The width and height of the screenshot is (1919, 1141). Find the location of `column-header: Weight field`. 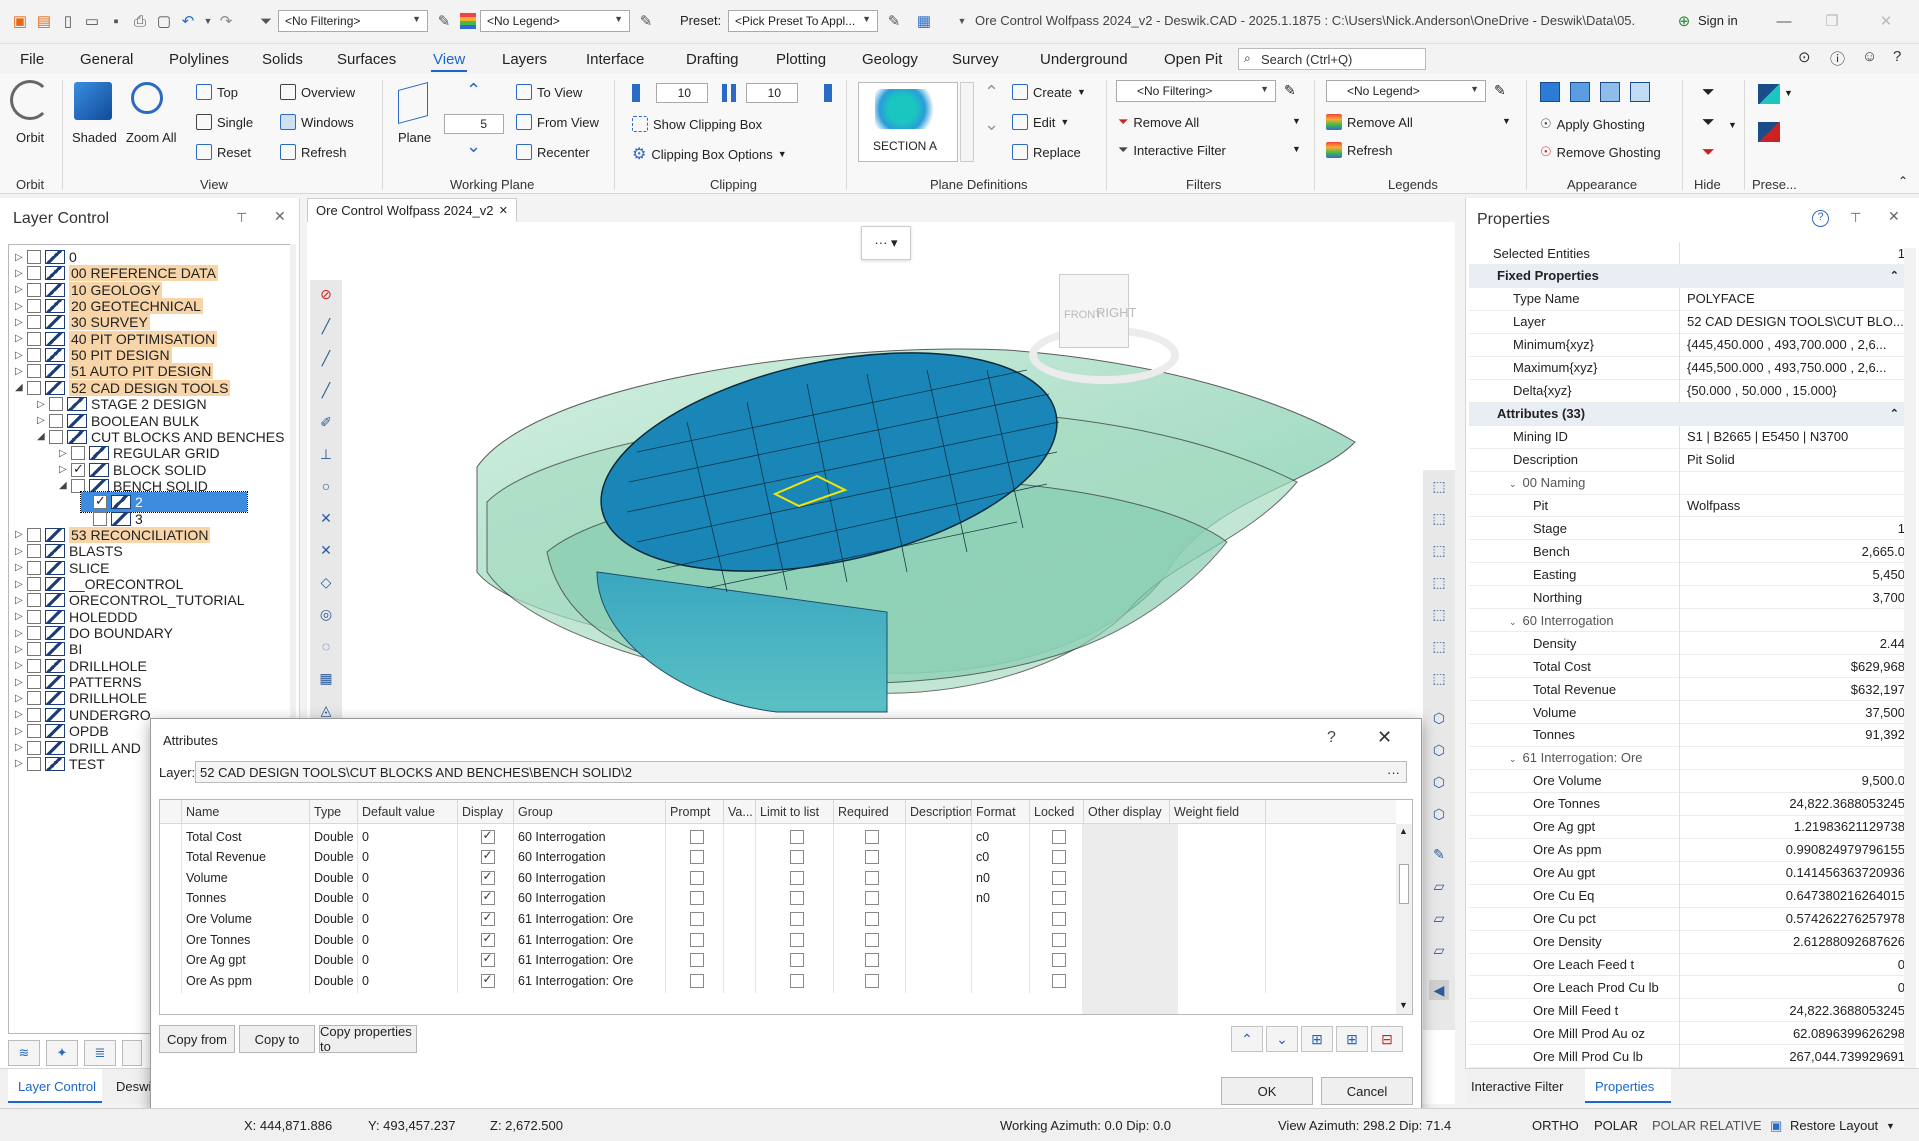

column-header: Weight field is located at coordinates (1218, 812).